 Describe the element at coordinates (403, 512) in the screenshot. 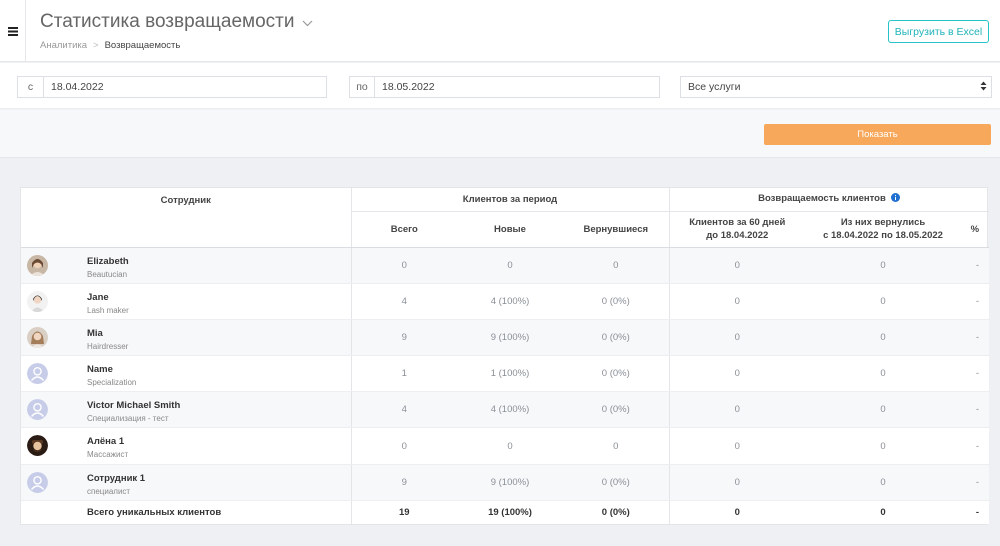

I see `total-all: 19` at that location.